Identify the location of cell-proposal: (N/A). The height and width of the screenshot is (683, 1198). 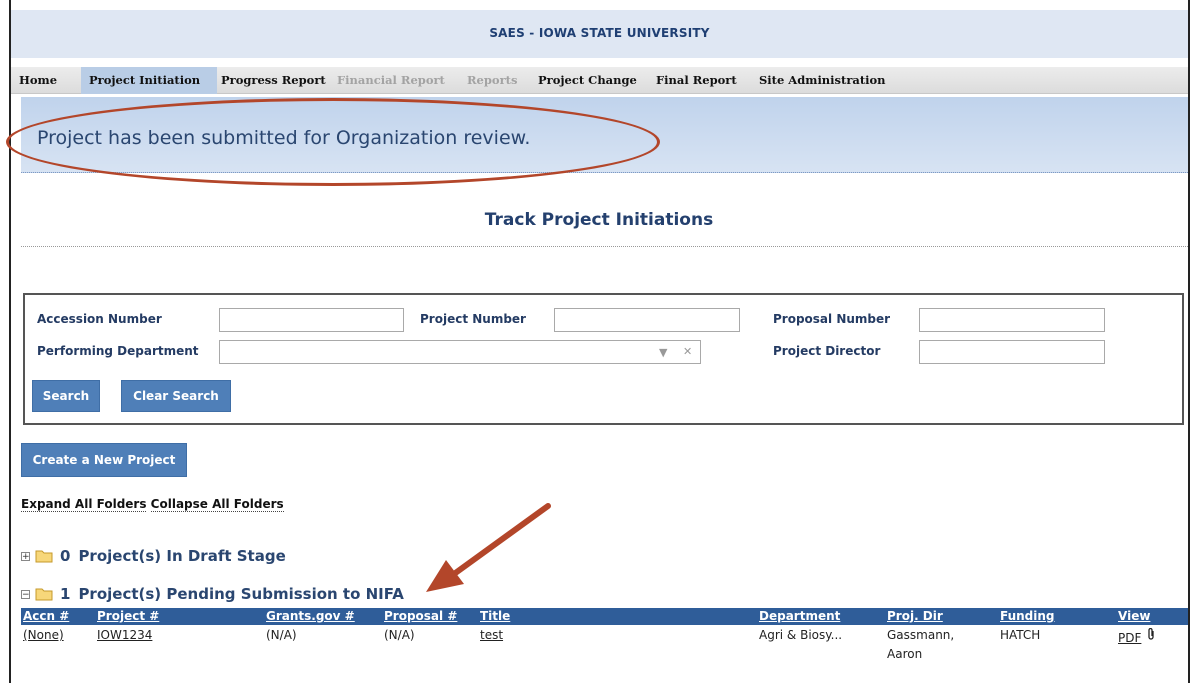
(399, 635).